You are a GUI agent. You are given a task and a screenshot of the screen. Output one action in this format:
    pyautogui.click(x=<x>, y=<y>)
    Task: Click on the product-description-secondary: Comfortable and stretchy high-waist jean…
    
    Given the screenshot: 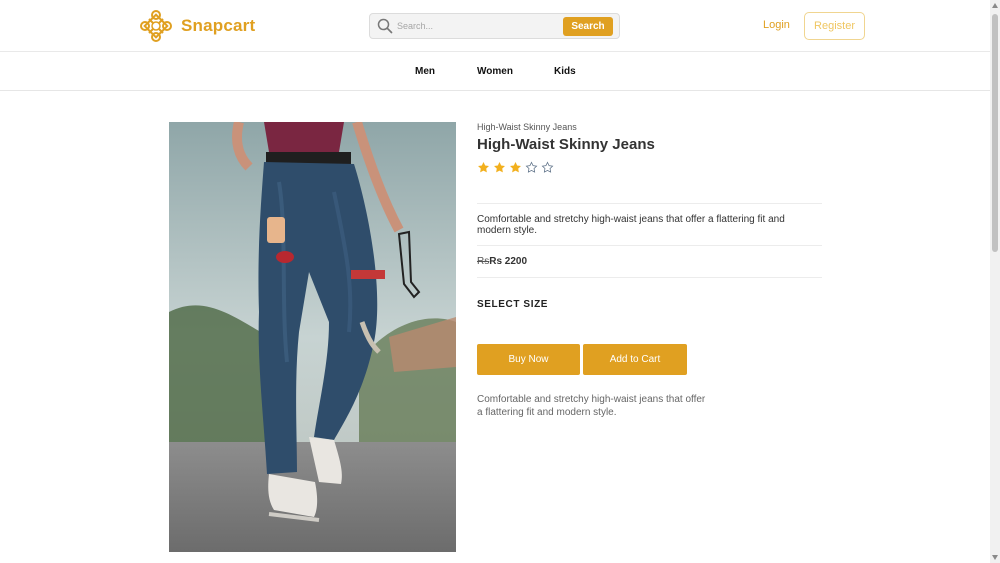 What is the action you would take?
    pyautogui.click(x=591, y=406)
    